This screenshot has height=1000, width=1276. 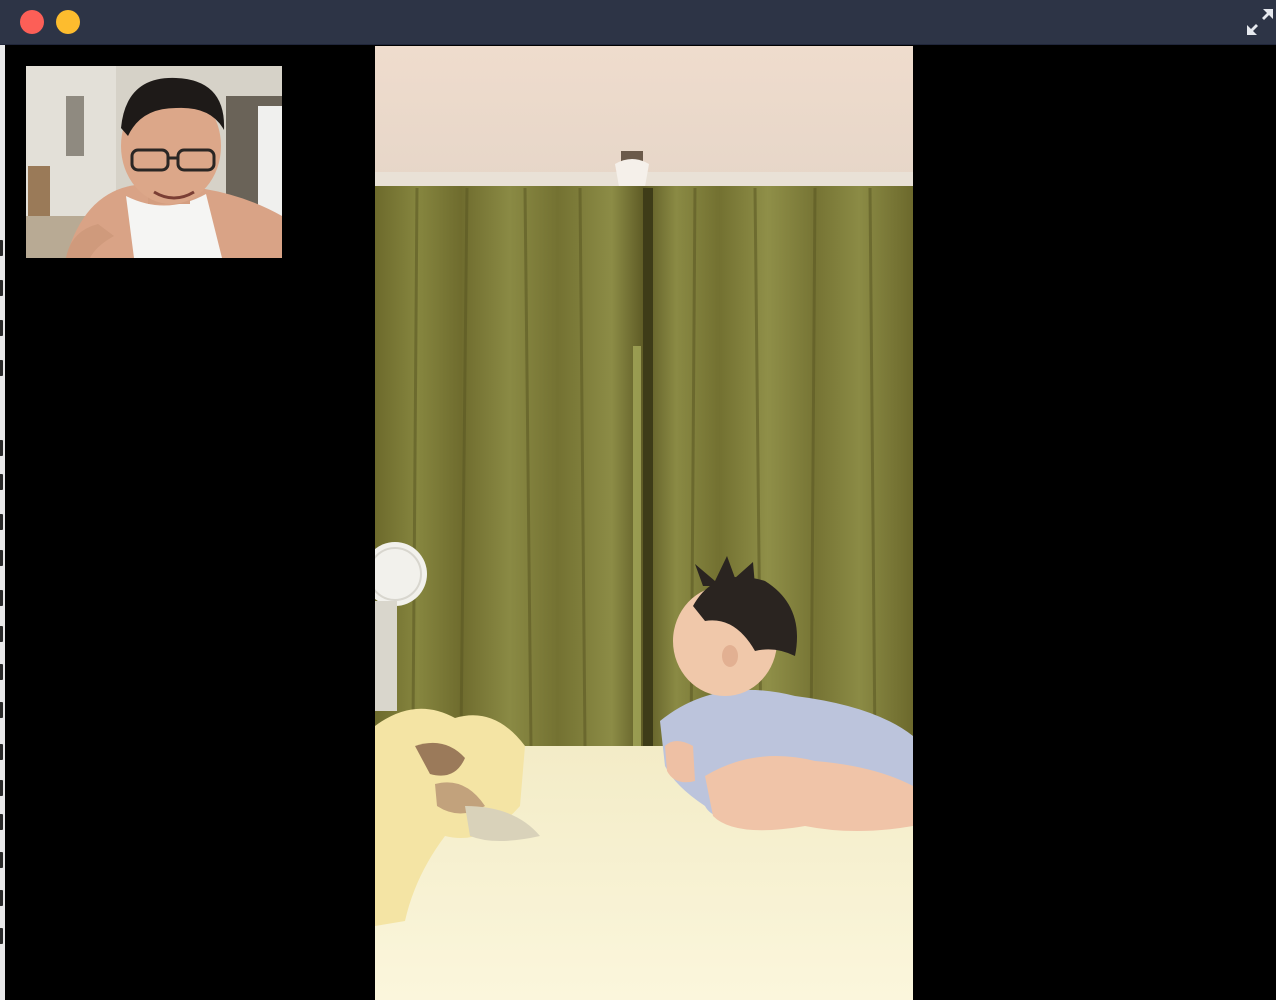 I want to click on close-window-button, so click(x=32, y=22).